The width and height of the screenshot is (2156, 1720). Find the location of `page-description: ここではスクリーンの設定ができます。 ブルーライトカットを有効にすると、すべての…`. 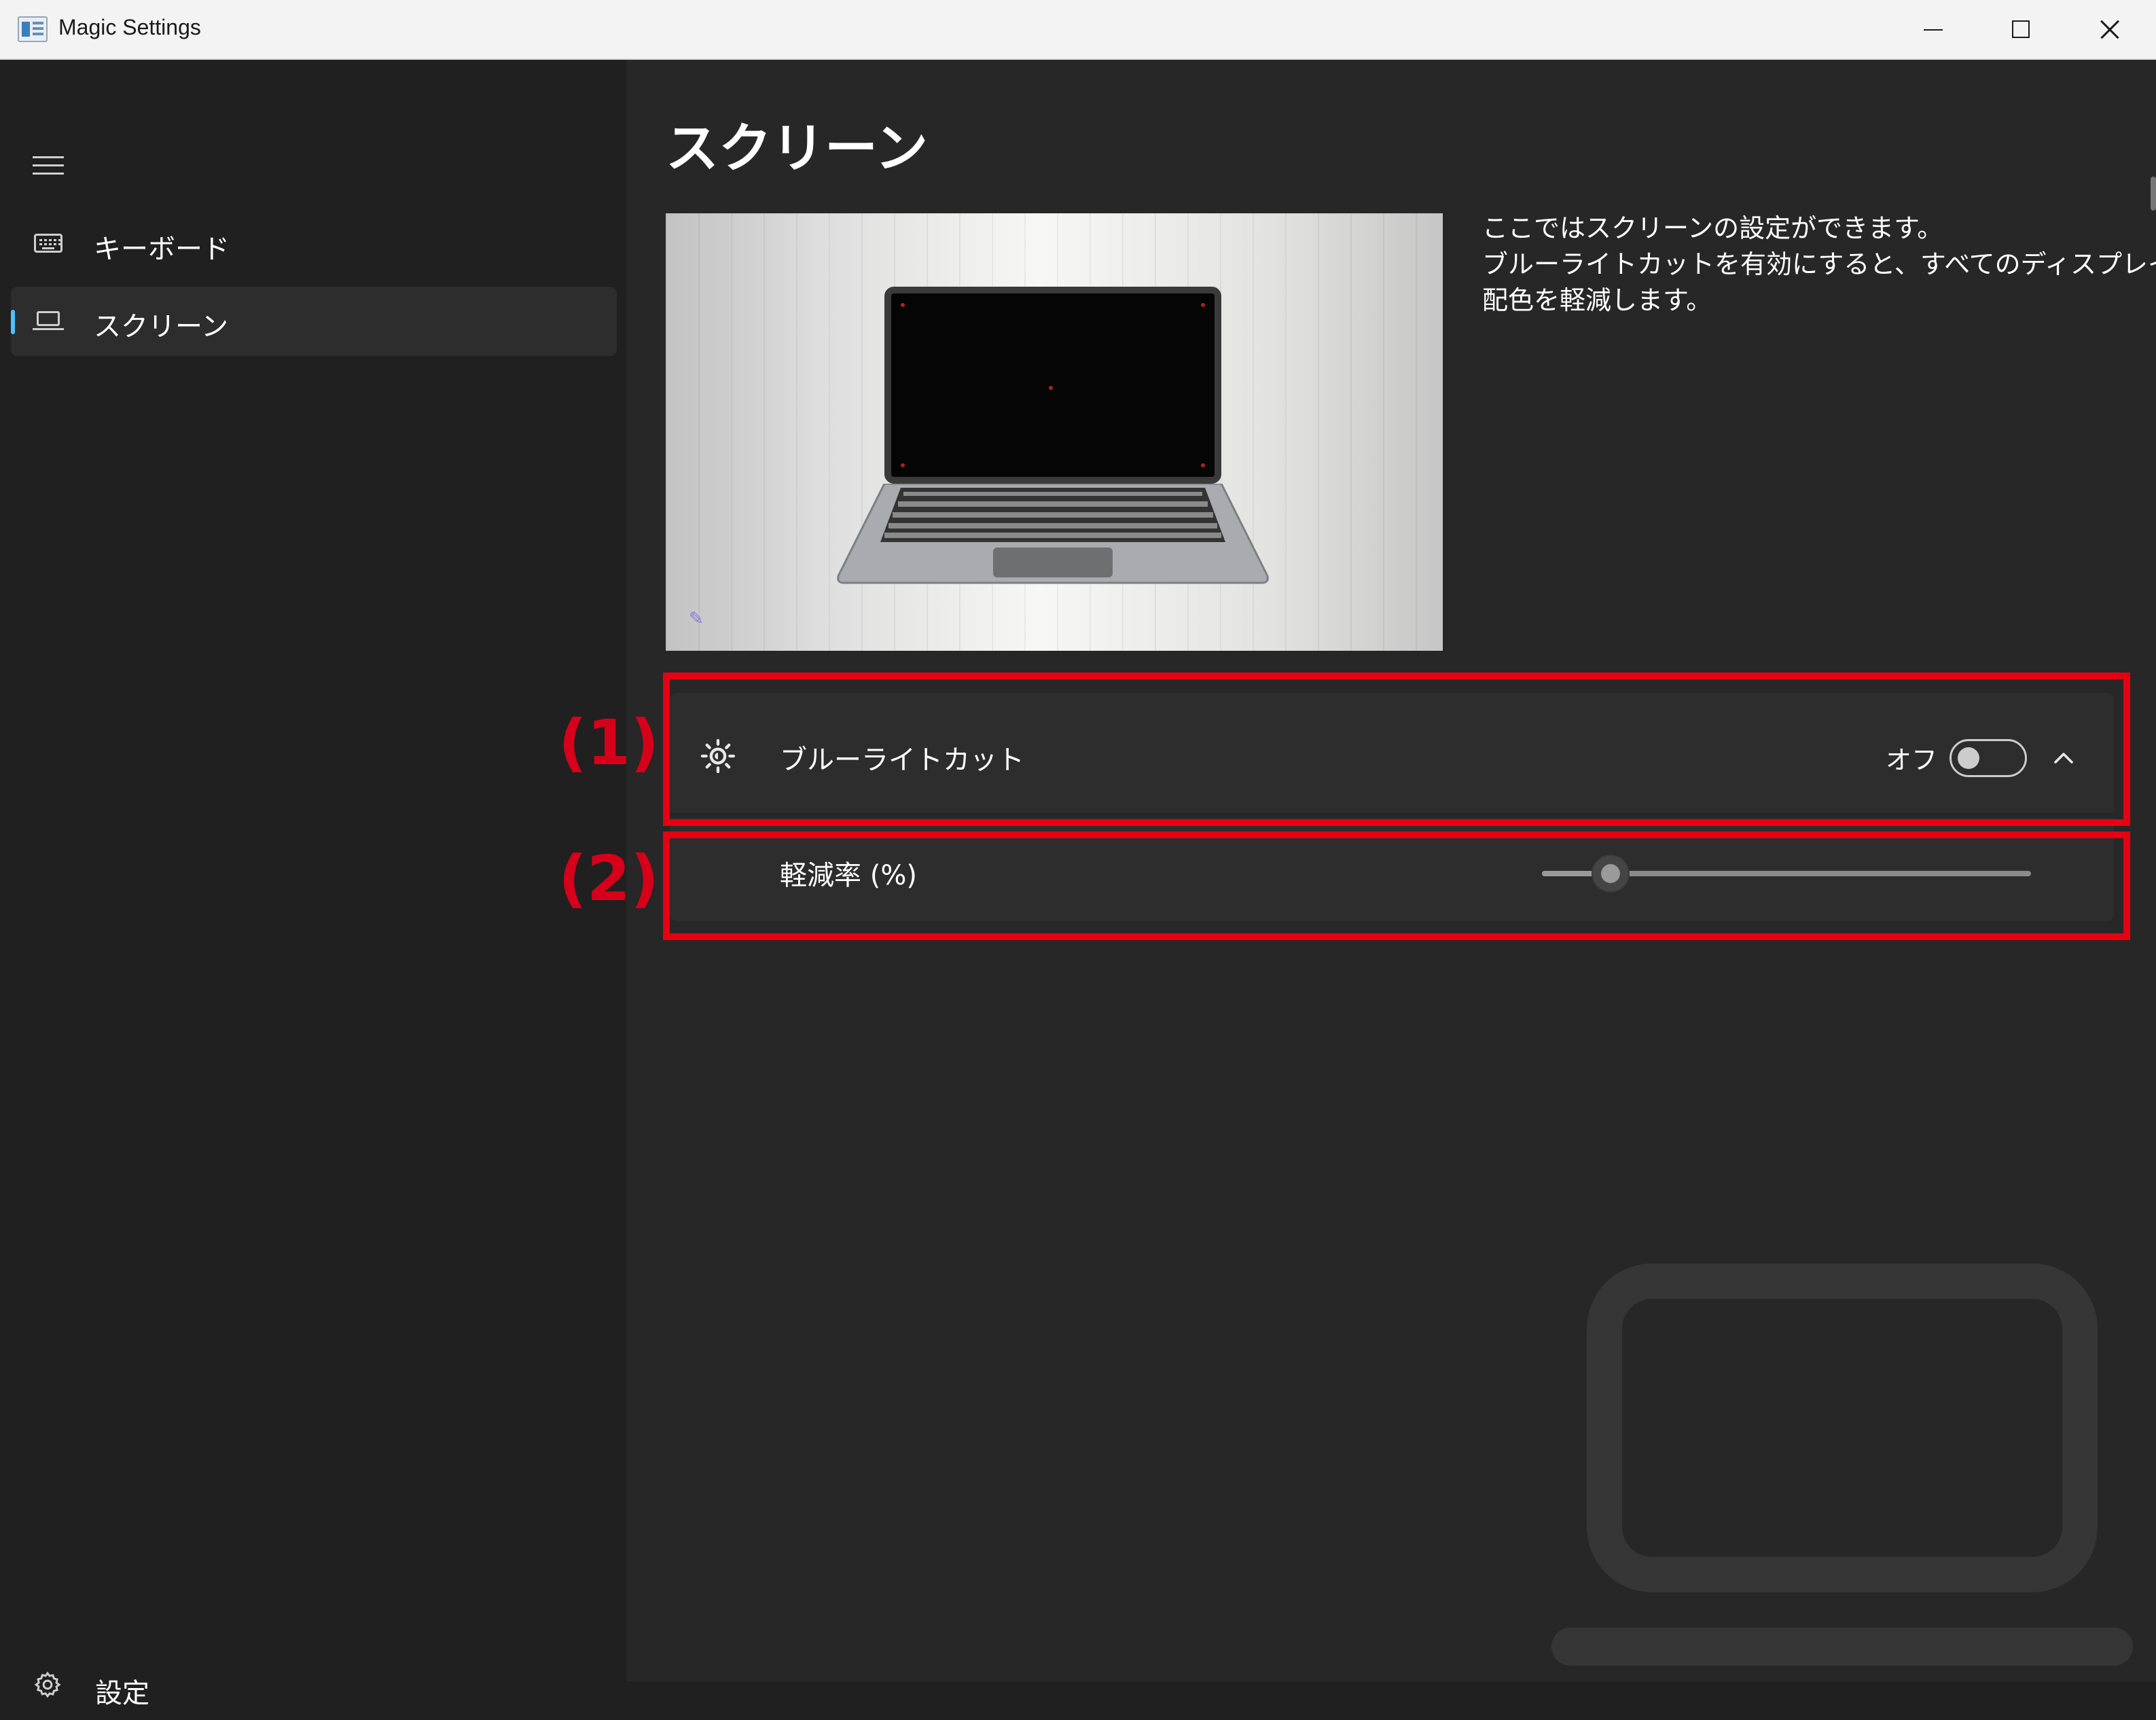

page-description: ここではスクリーンの設定ができます。 ブルーライトカットを有効にすると、すべての… is located at coordinates (1819, 265).